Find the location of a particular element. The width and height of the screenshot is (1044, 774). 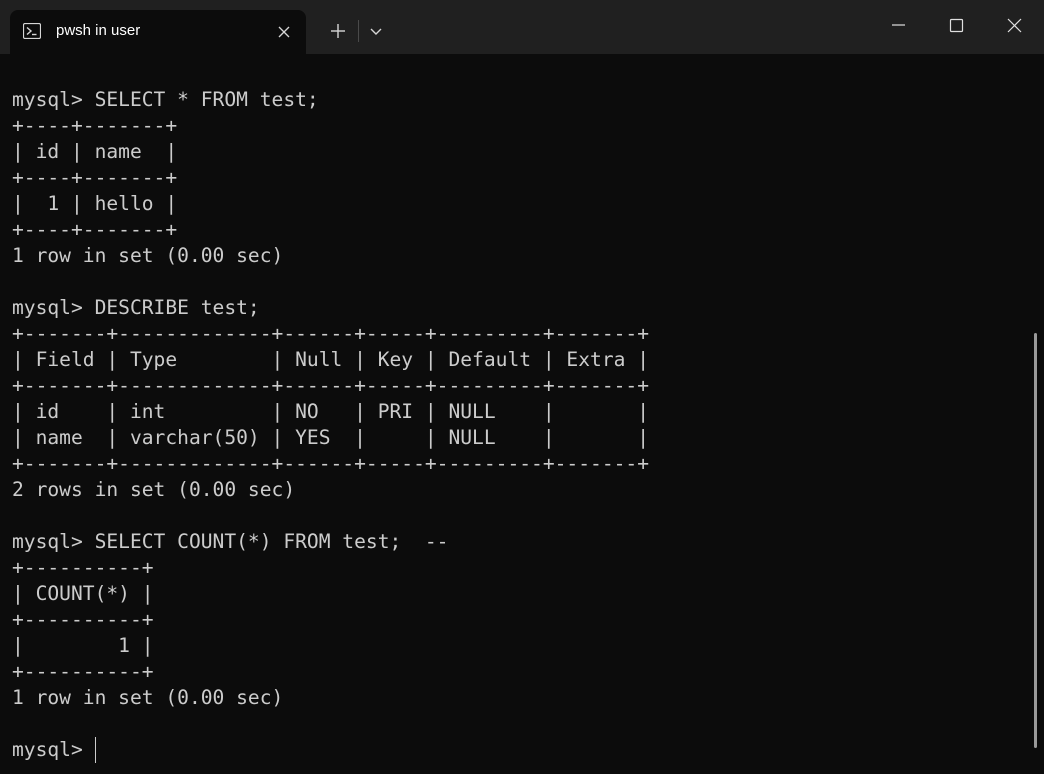

tab-pwsh: pwsh in user is located at coordinates (158, 32).